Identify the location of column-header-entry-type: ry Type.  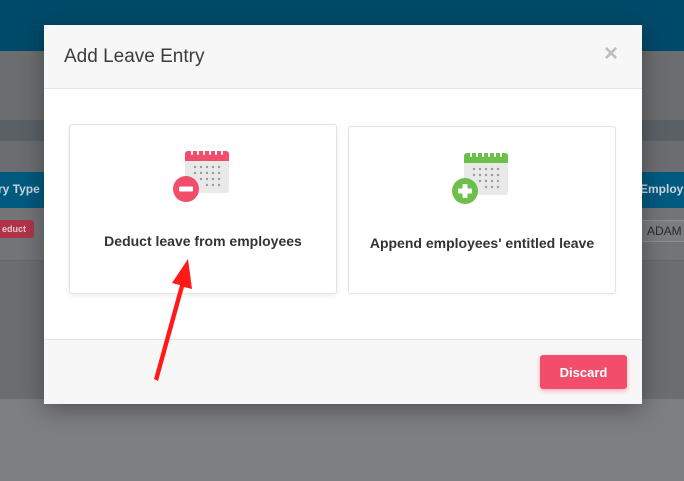
(20, 189).